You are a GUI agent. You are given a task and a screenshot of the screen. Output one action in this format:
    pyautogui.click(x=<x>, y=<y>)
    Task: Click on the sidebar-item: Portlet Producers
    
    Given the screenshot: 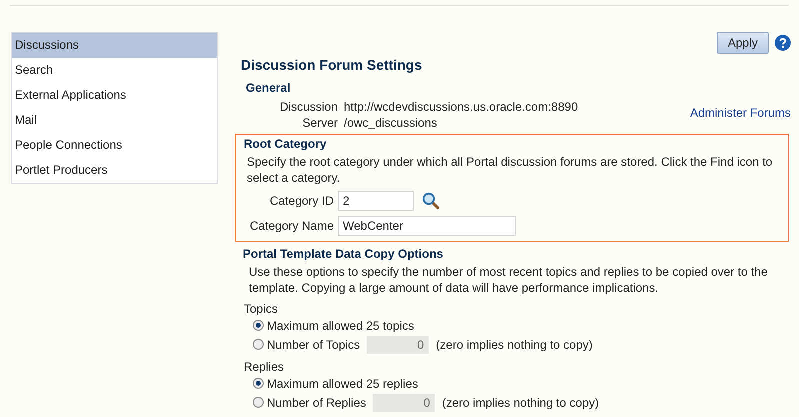 What is the action you would take?
    pyautogui.click(x=114, y=170)
    